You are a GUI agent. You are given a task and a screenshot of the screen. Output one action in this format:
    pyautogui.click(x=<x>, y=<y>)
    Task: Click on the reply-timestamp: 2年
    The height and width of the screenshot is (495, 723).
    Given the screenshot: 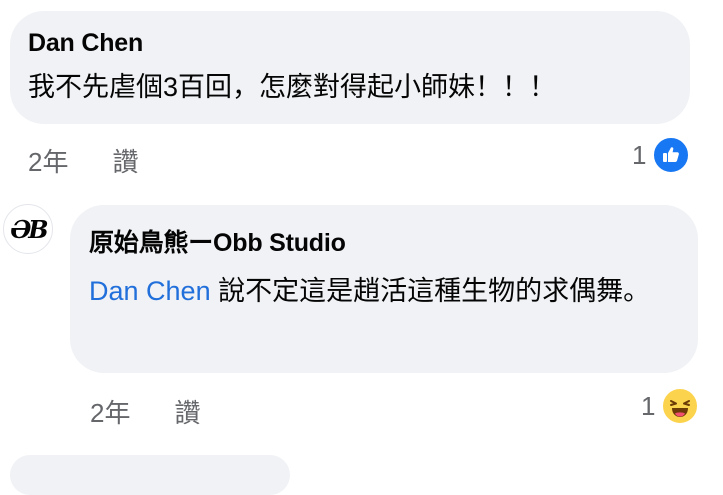 What is the action you would take?
    pyautogui.click(x=110, y=411)
    